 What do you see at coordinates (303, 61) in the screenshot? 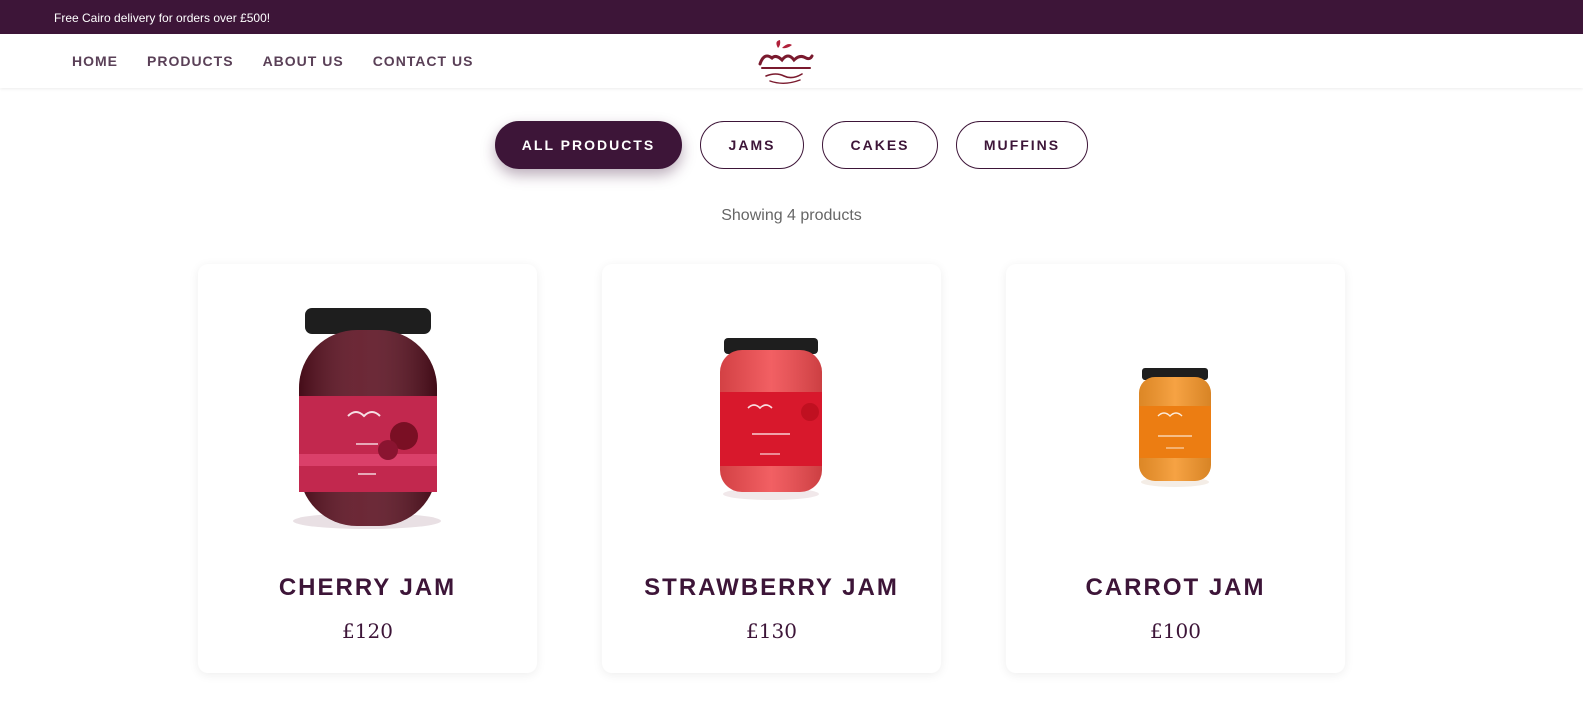
I see `nav-about-link: ABOUT US` at bounding box center [303, 61].